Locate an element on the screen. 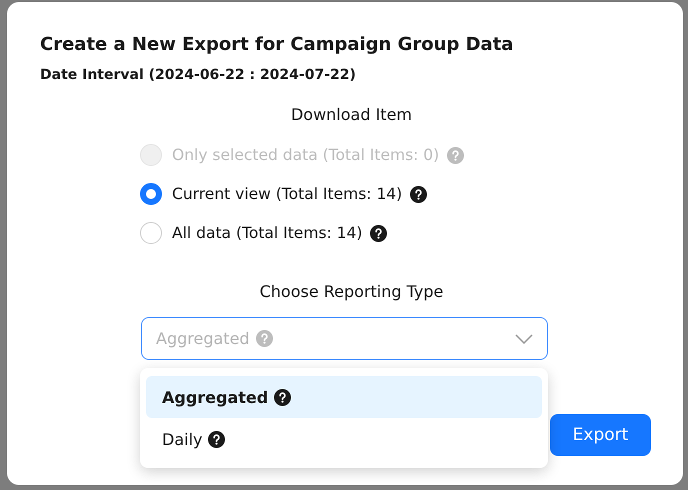 The height and width of the screenshot is (490, 688). section-heading: Choose Reporting Type is located at coordinates (351, 291).